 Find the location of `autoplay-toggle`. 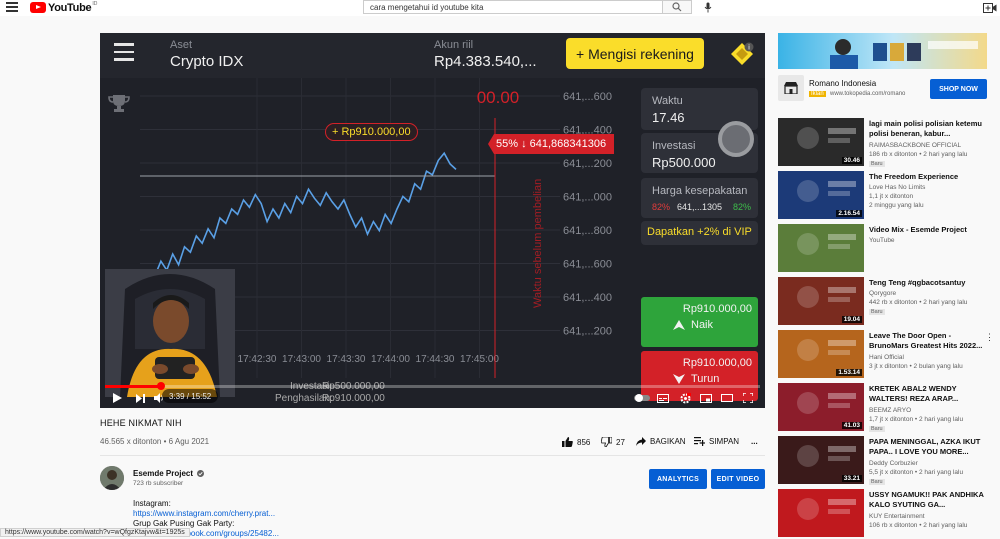

autoplay-toggle is located at coordinates (642, 398).